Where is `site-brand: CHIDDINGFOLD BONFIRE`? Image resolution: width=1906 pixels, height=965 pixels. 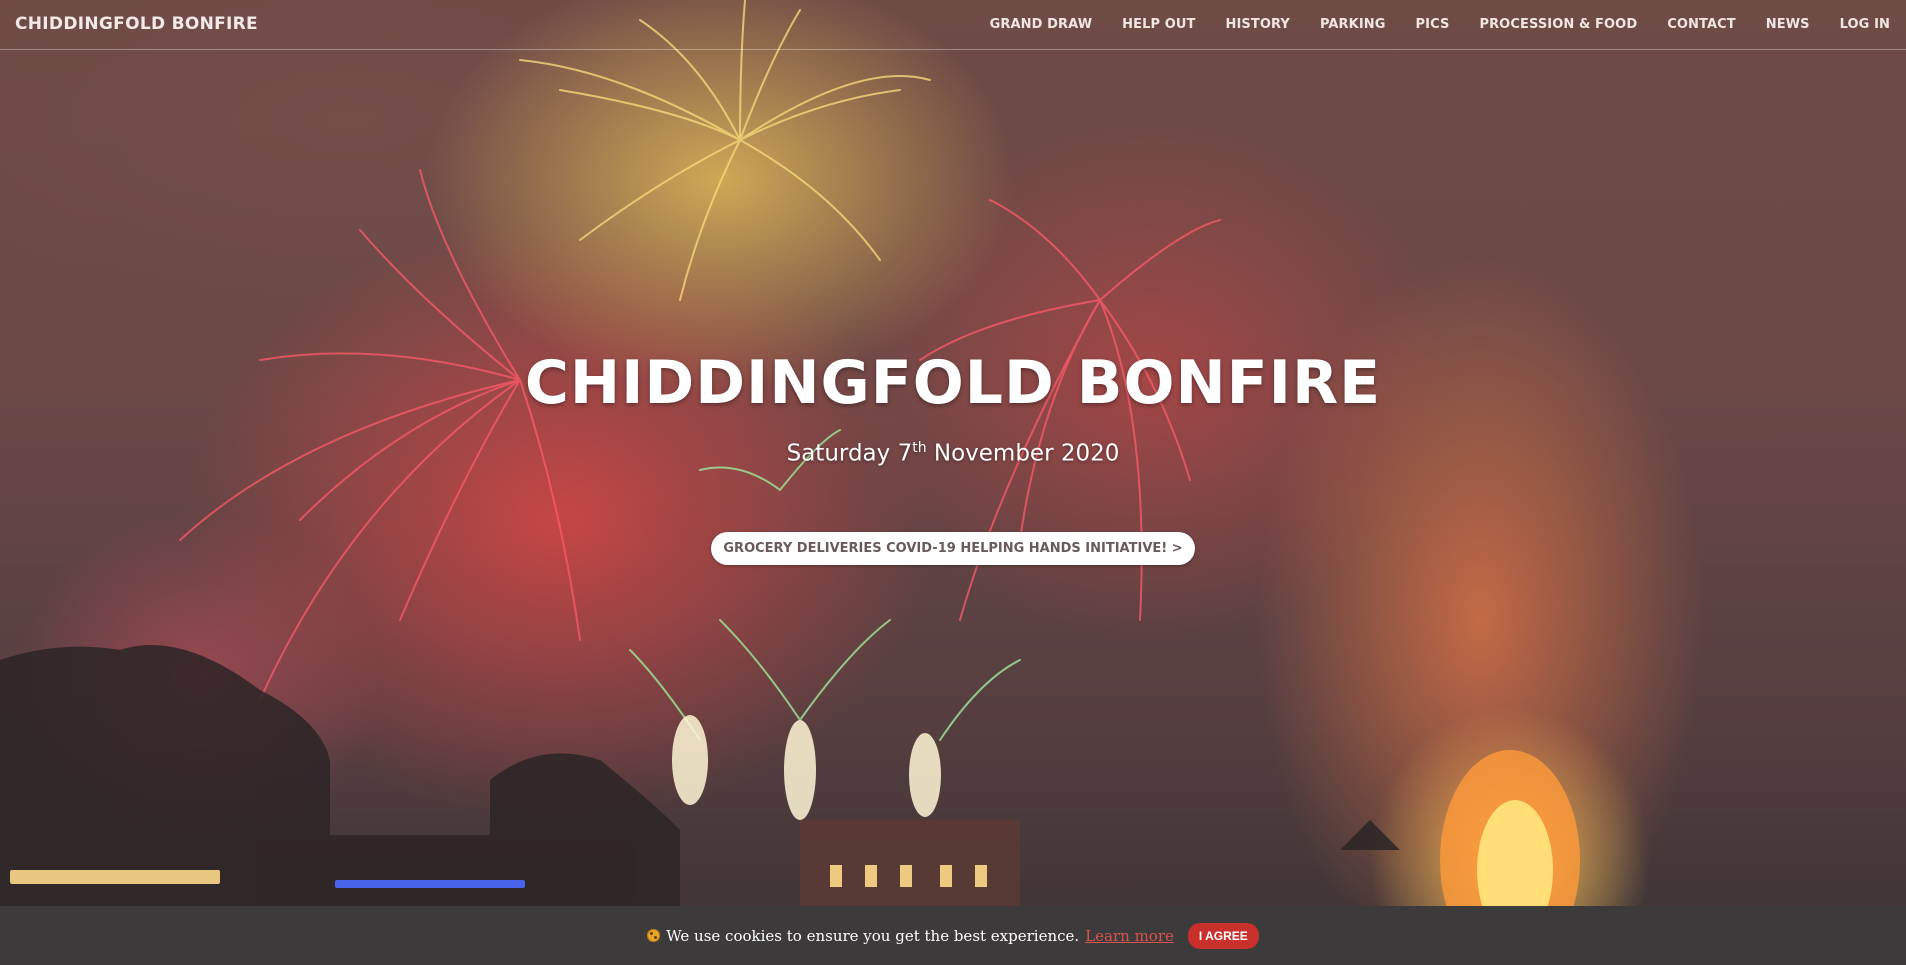
site-brand: CHIDDINGFOLD BONFIRE is located at coordinates (136, 24).